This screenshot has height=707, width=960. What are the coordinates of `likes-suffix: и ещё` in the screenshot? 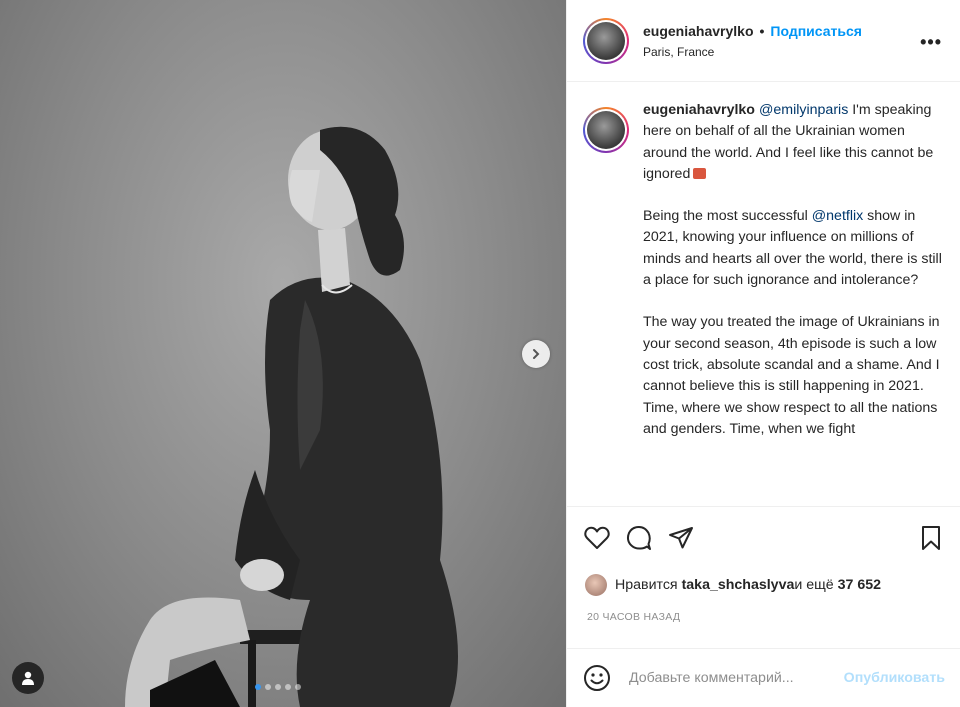 It's located at (814, 585).